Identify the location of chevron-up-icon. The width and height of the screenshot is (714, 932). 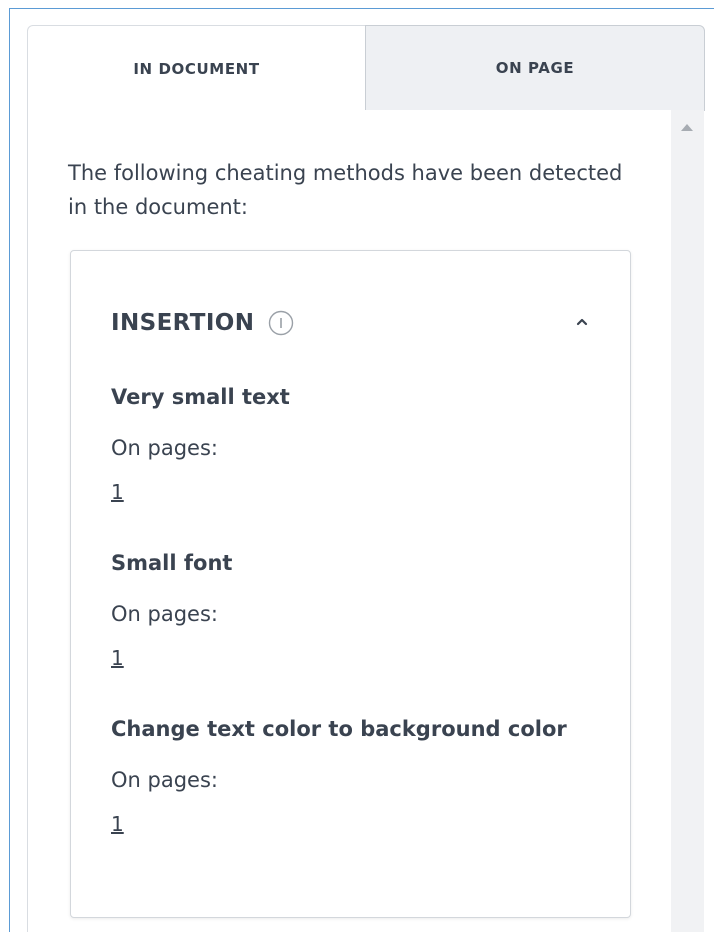
(582, 322).